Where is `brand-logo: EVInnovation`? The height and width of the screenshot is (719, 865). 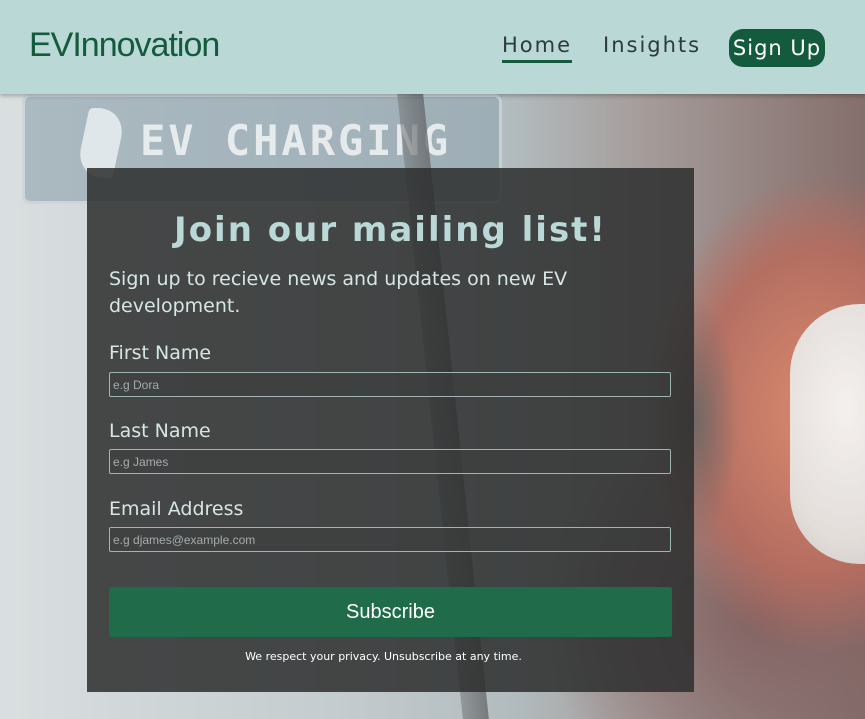 brand-logo: EVInnovation is located at coordinates (124, 45).